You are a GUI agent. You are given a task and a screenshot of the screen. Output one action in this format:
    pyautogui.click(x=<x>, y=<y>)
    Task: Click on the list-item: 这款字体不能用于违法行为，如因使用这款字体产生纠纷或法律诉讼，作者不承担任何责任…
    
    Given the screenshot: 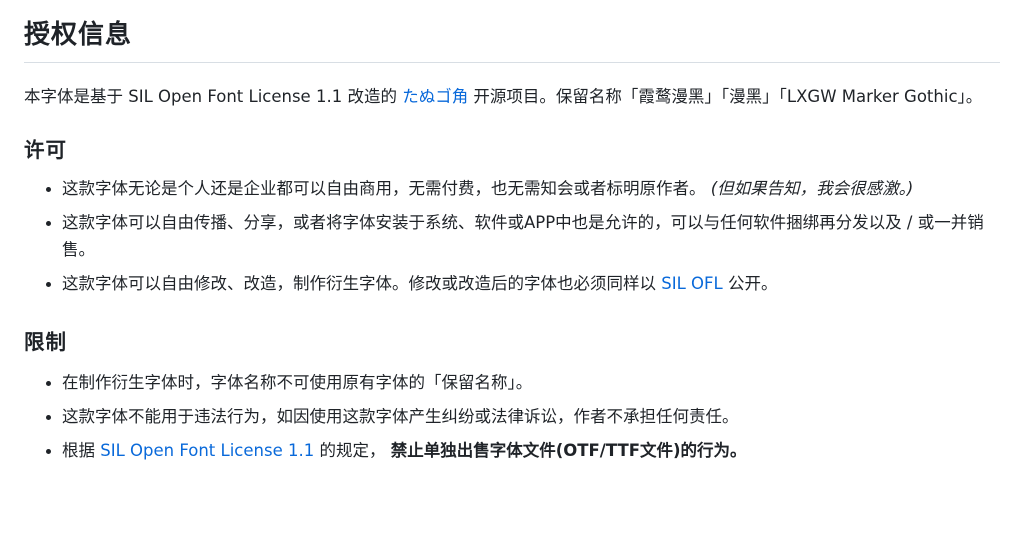 What is the action you would take?
    pyautogui.click(x=531, y=416)
    